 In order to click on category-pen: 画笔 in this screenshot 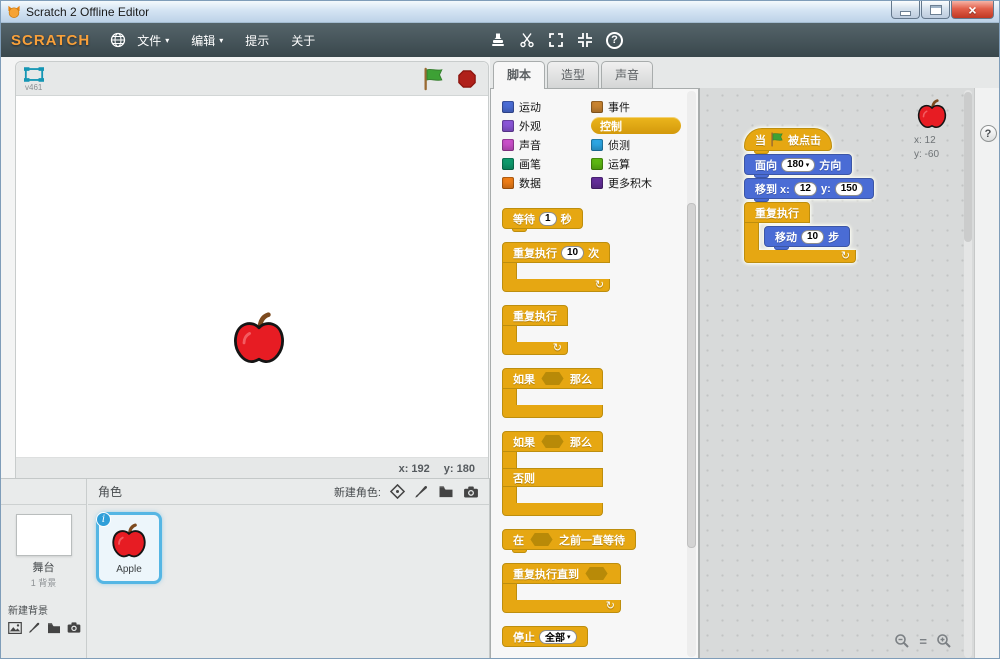, I will do `click(546, 164)`.